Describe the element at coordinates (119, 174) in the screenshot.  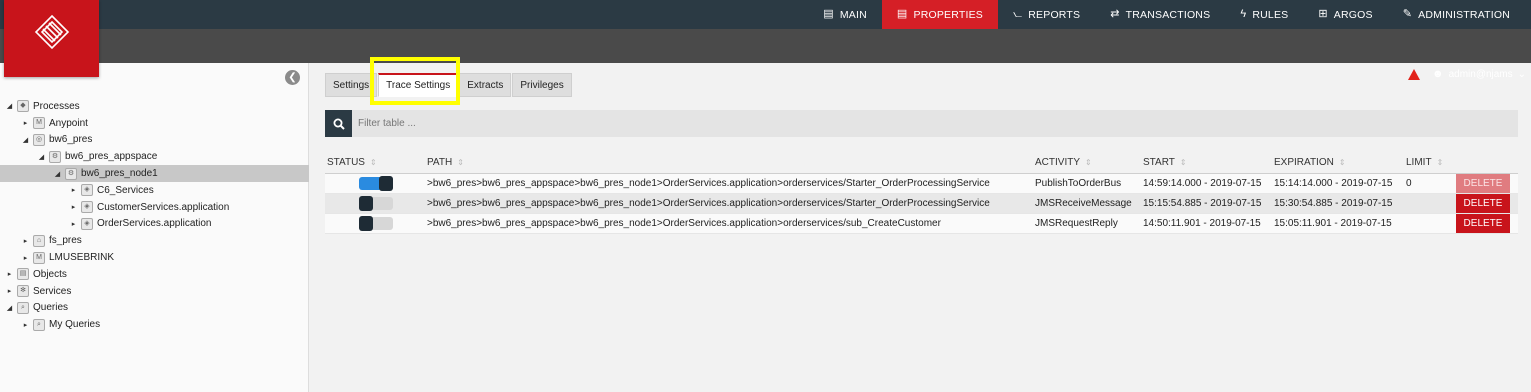
I see `tree-item-label: bw6_pres_node1` at that location.